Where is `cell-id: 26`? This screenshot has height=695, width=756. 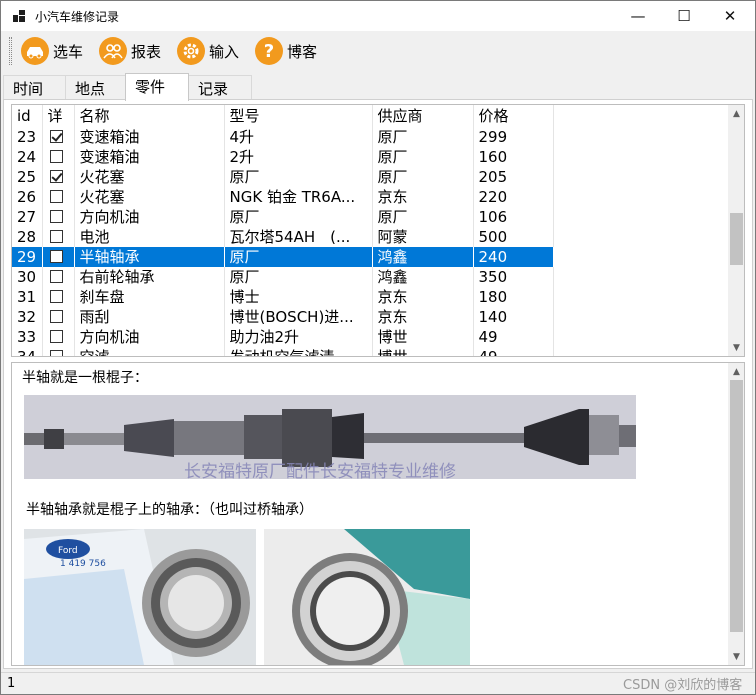 cell-id: 26 is located at coordinates (27, 197).